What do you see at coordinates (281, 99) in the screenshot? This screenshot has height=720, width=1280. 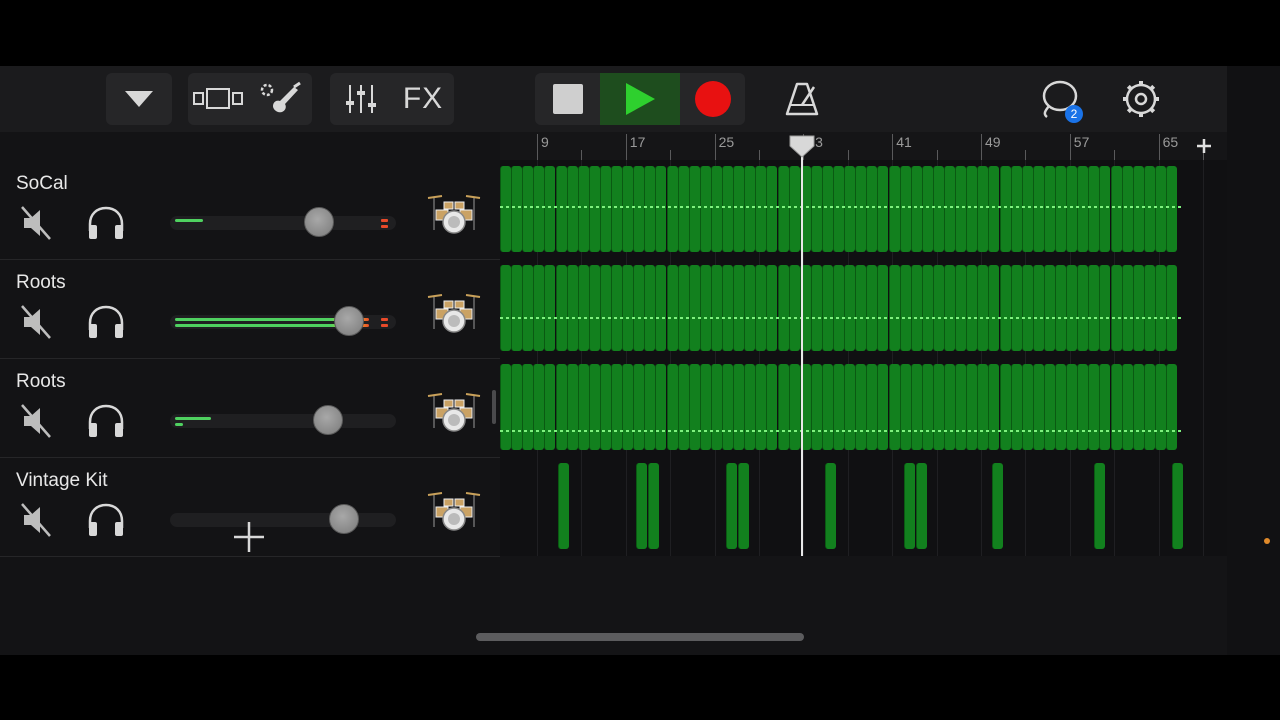 I see `smart-controls-button` at bounding box center [281, 99].